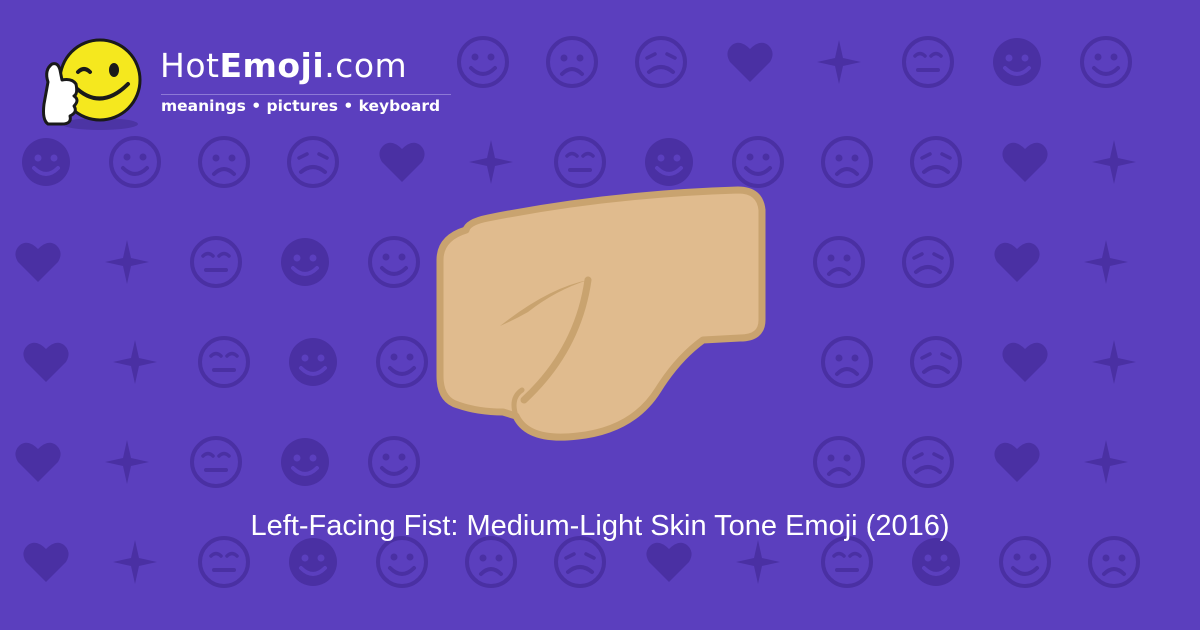  I want to click on site-name-bold: Emoji, so click(272, 65).